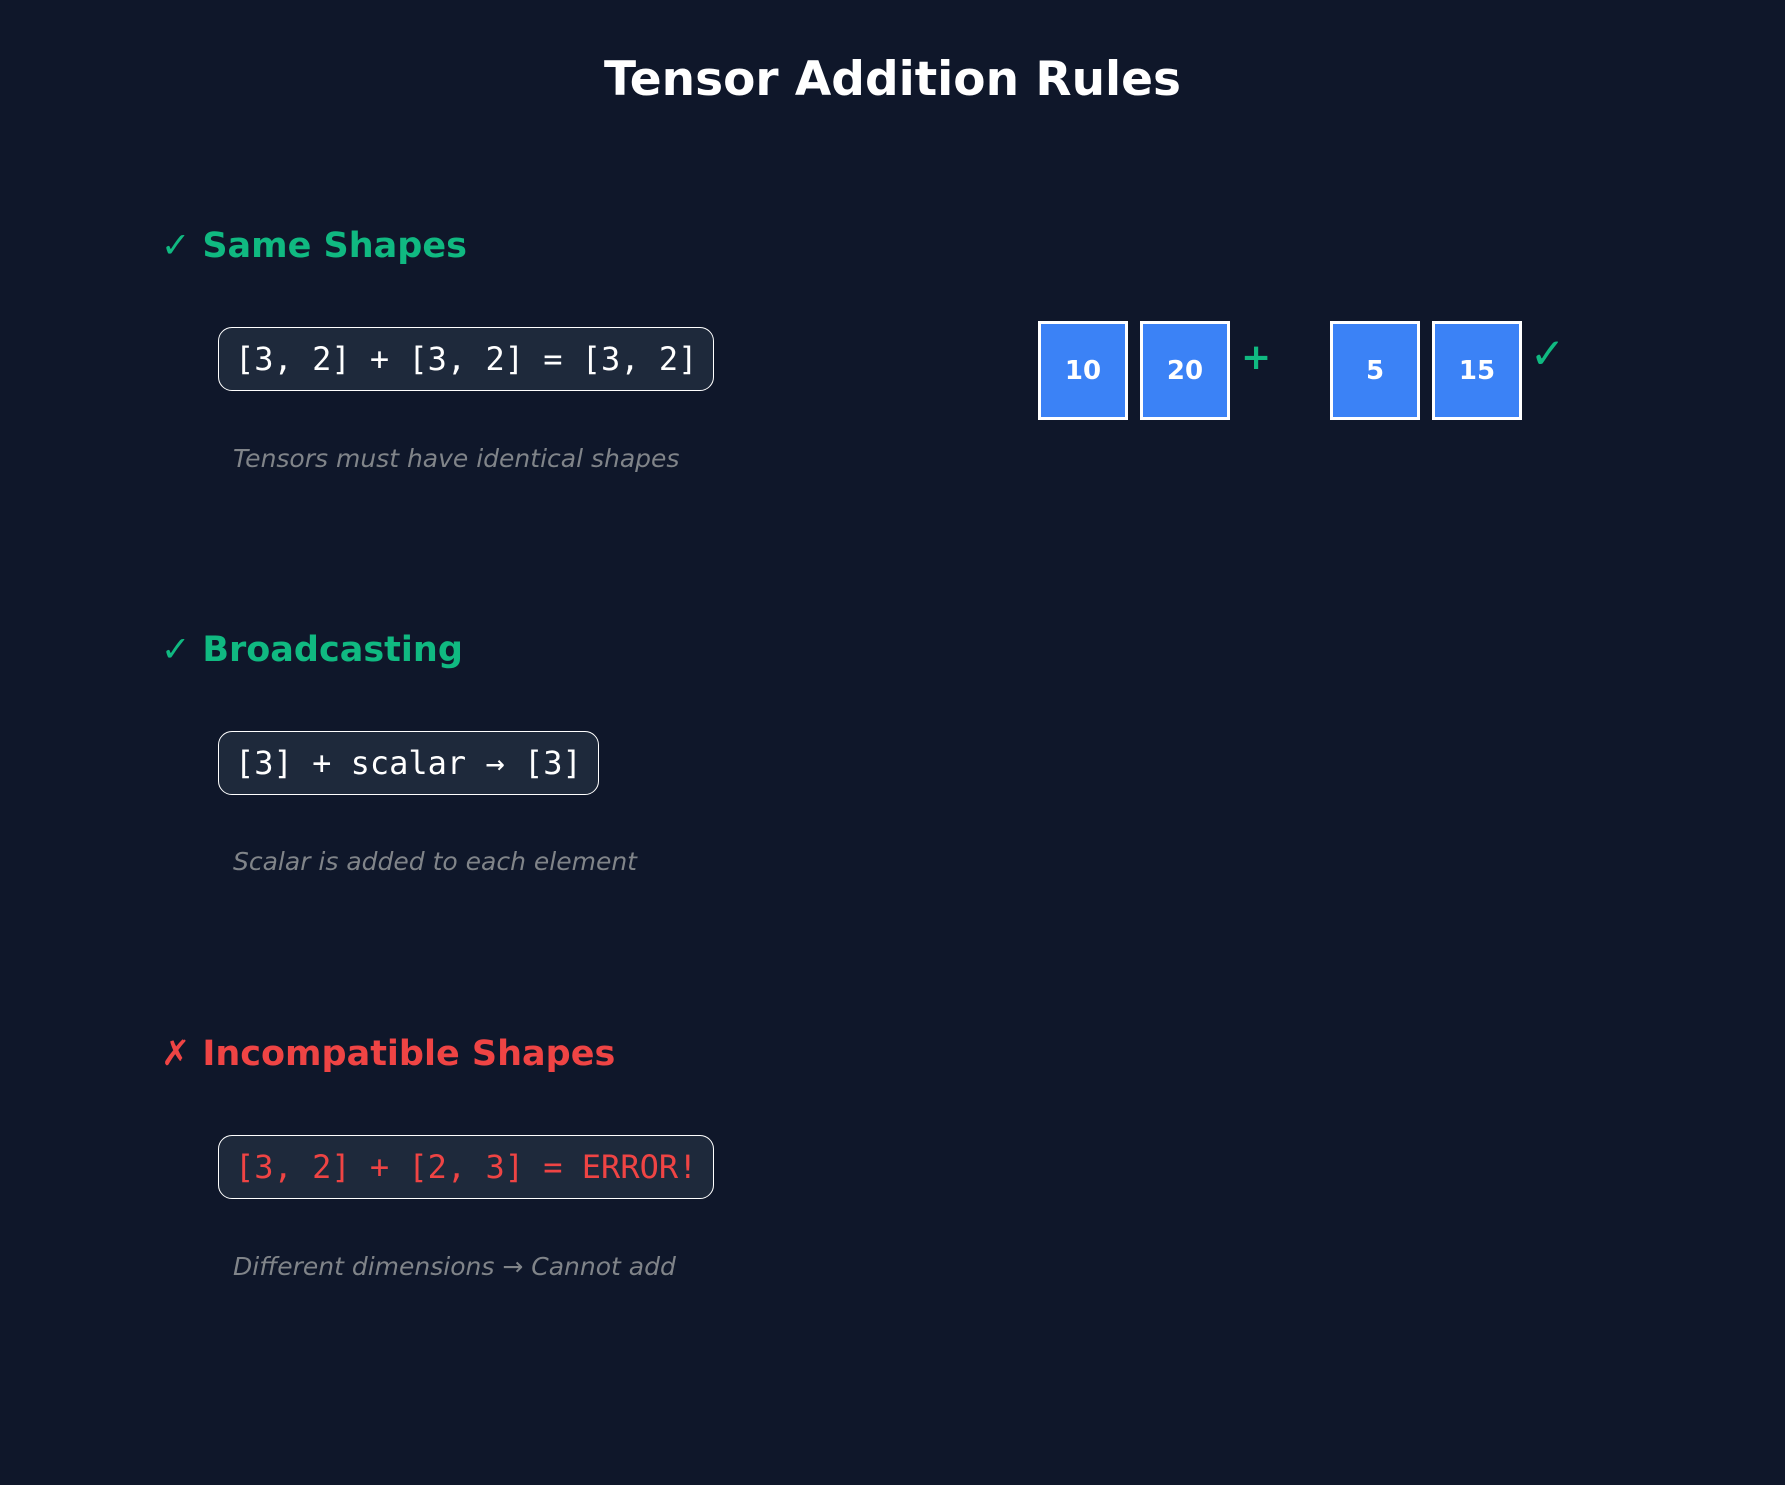  What do you see at coordinates (409, 1054) in the screenshot?
I see `rule-title: Incompatible Shapes` at bounding box center [409, 1054].